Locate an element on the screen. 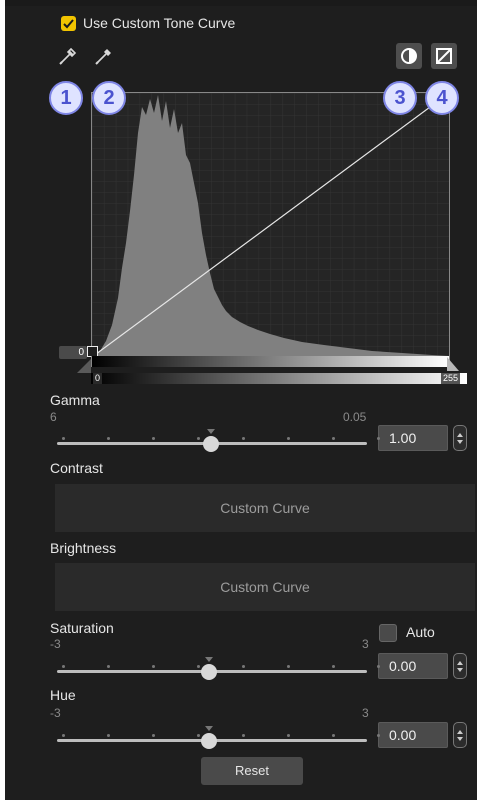  saturation-min-label: -3 is located at coordinates (55, 644).